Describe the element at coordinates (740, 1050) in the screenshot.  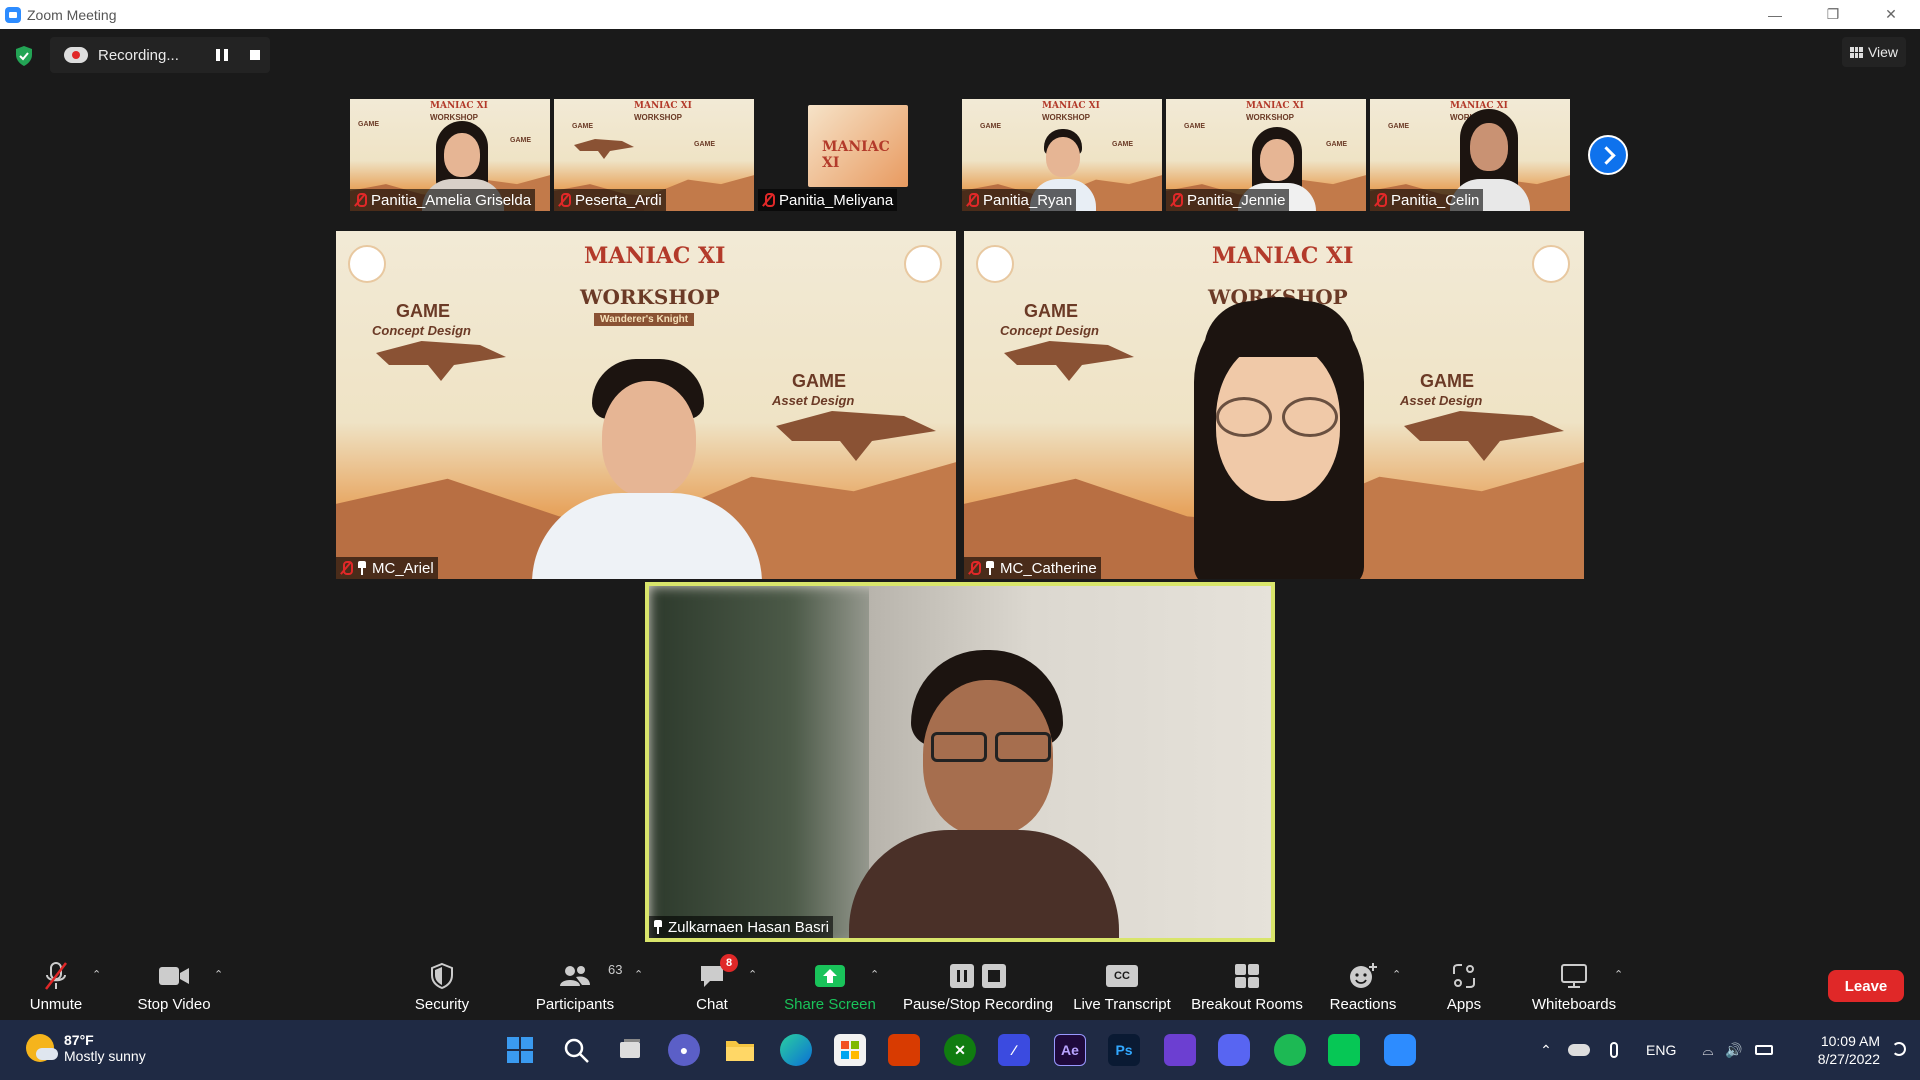
I see `file-explorer-icon` at that location.